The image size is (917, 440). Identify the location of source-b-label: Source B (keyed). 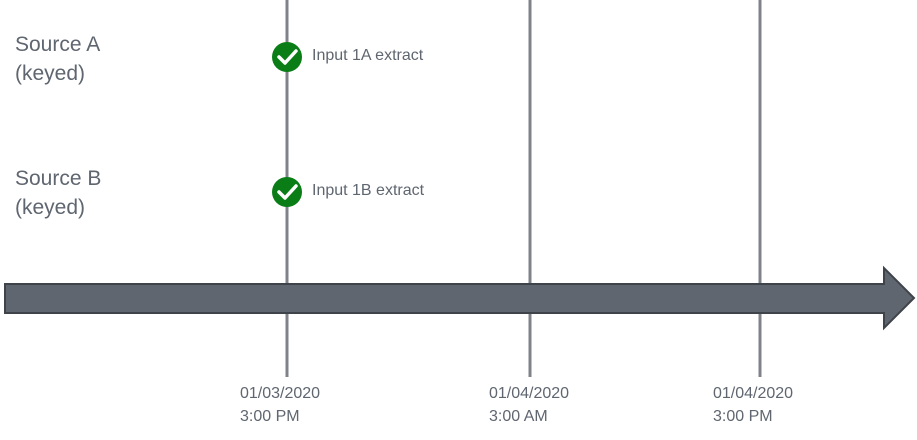
(58, 193).